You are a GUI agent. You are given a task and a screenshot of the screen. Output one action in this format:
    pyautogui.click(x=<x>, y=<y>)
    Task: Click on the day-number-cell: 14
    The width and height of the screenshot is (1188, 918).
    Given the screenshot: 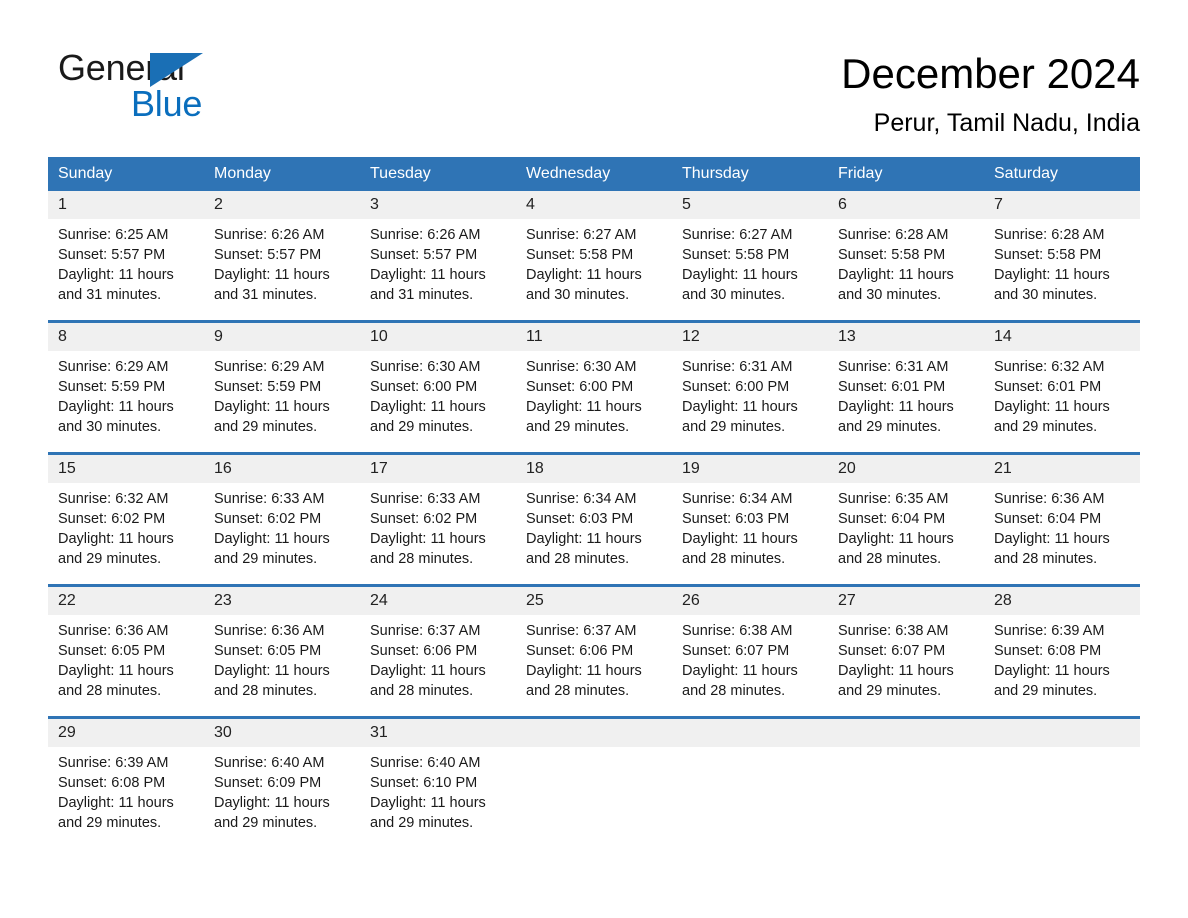 What is the action you would take?
    pyautogui.click(x=1062, y=337)
    